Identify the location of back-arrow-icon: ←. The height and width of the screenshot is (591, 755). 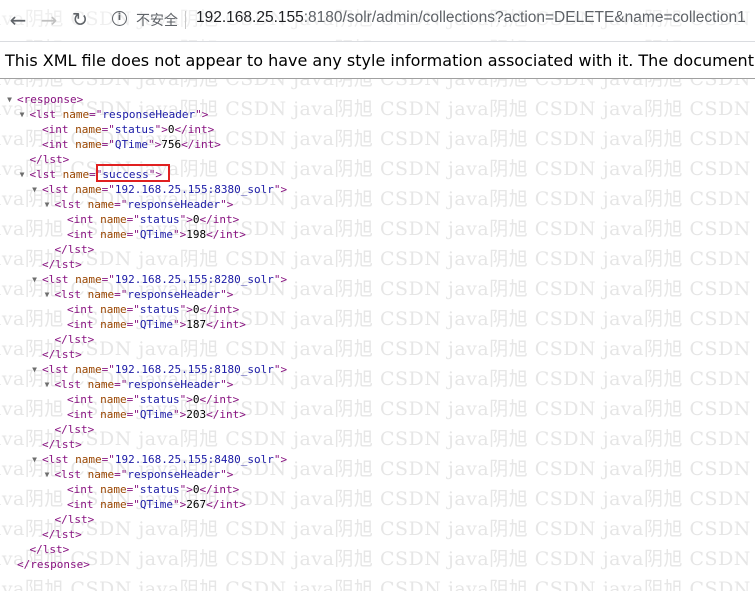
(18, 20).